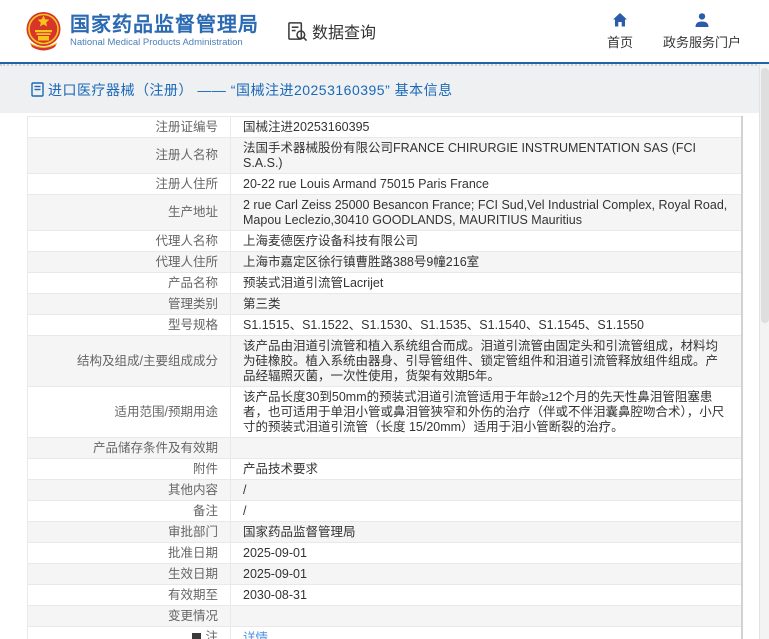  I want to click on org-name-cn: 国家药品监督管理局, so click(164, 25).